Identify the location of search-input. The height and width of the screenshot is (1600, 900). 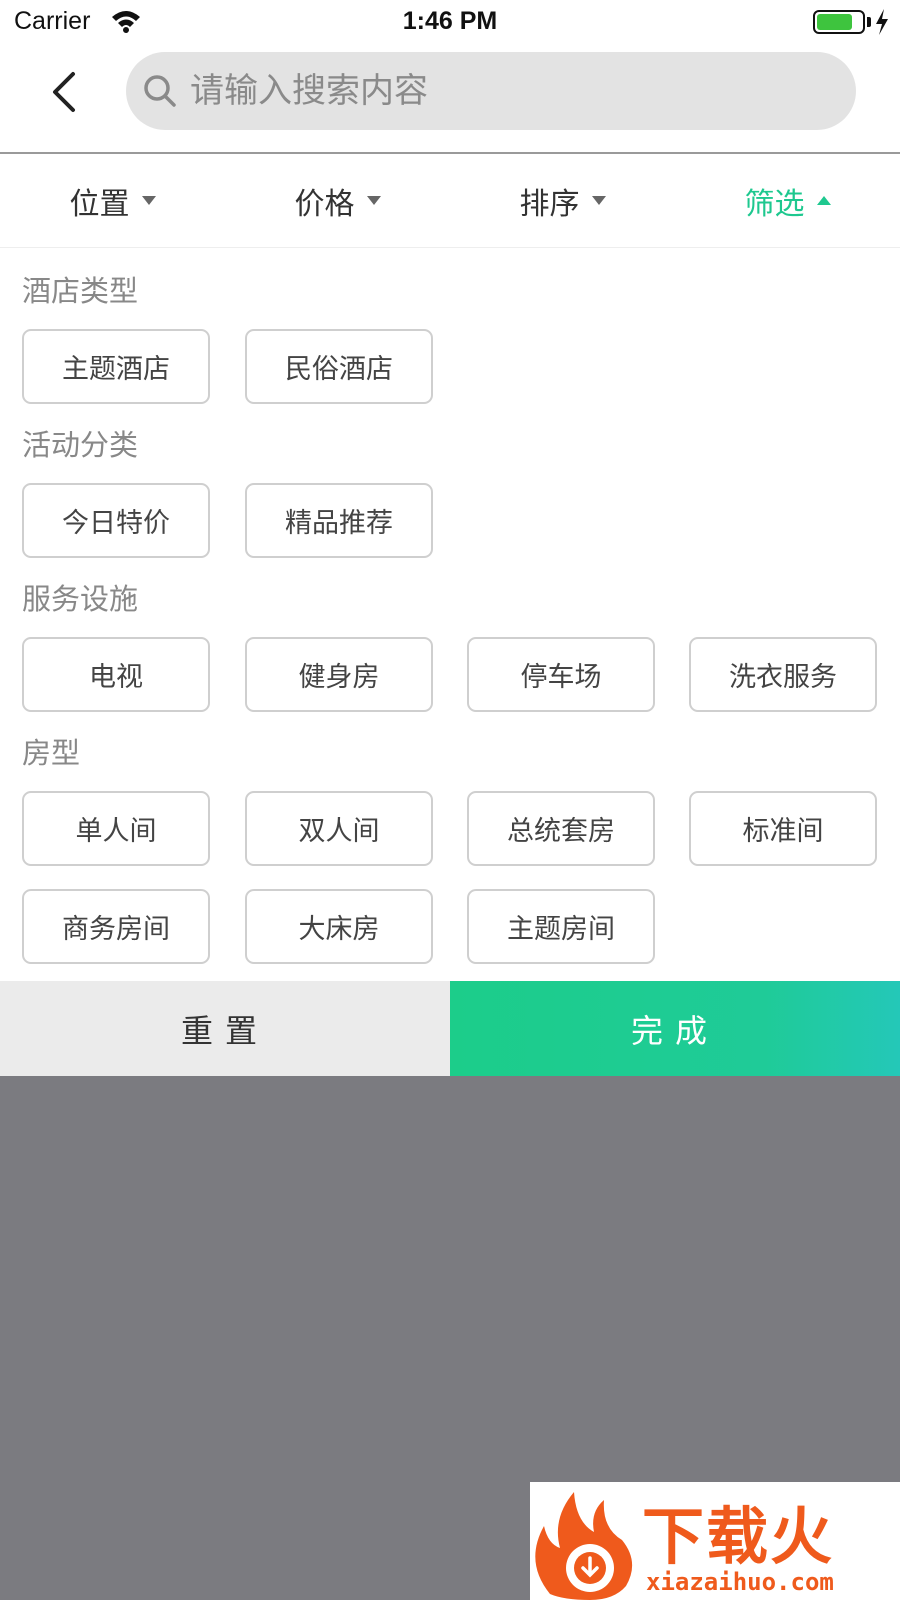
(510, 91).